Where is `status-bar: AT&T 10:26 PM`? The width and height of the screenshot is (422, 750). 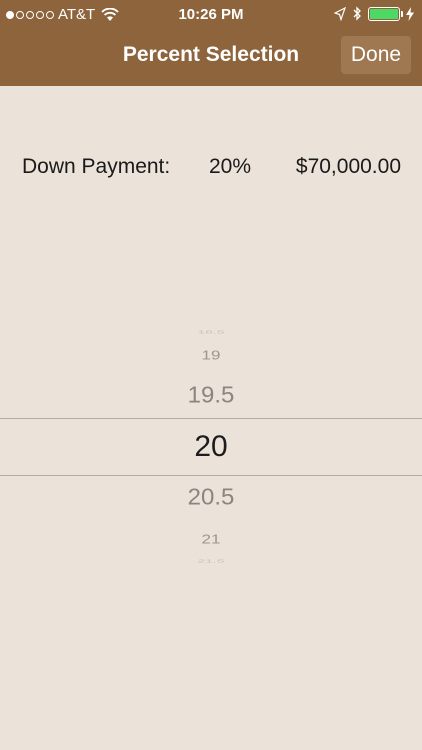
status-bar: AT&T 10:26 PM is located at coordinates (211, 15).